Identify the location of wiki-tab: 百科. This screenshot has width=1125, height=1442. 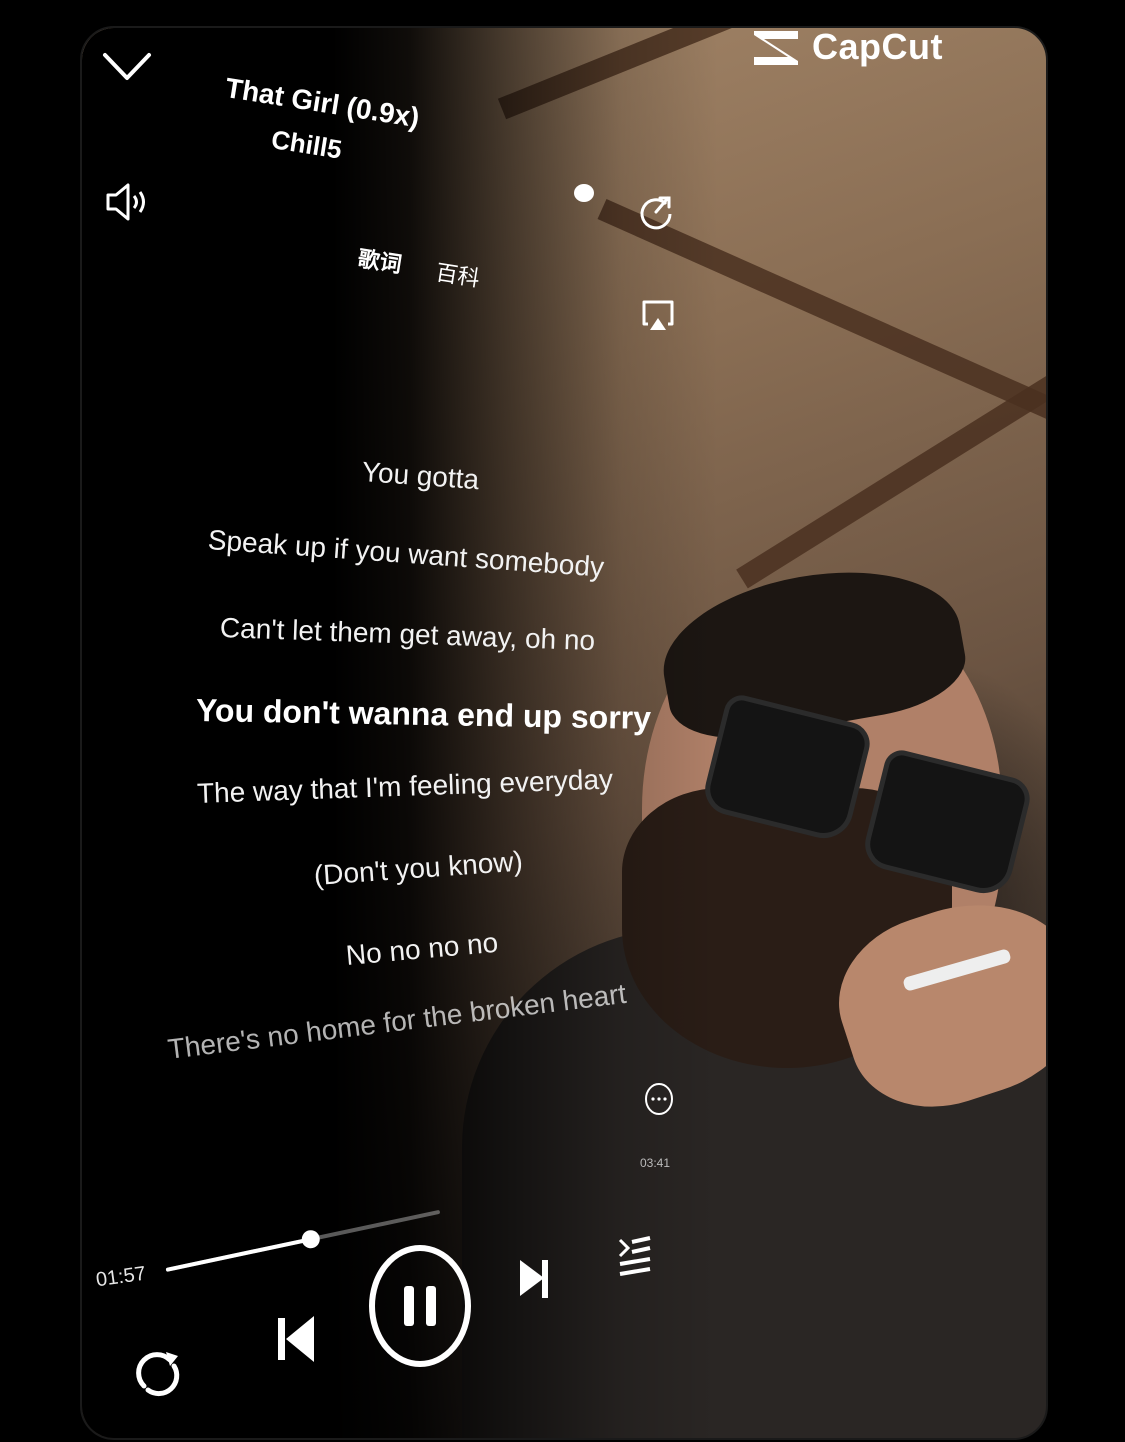
(458, 274).